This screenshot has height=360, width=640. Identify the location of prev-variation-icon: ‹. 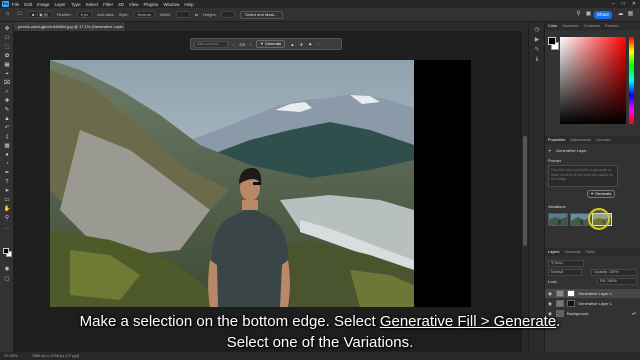
(233, 44).